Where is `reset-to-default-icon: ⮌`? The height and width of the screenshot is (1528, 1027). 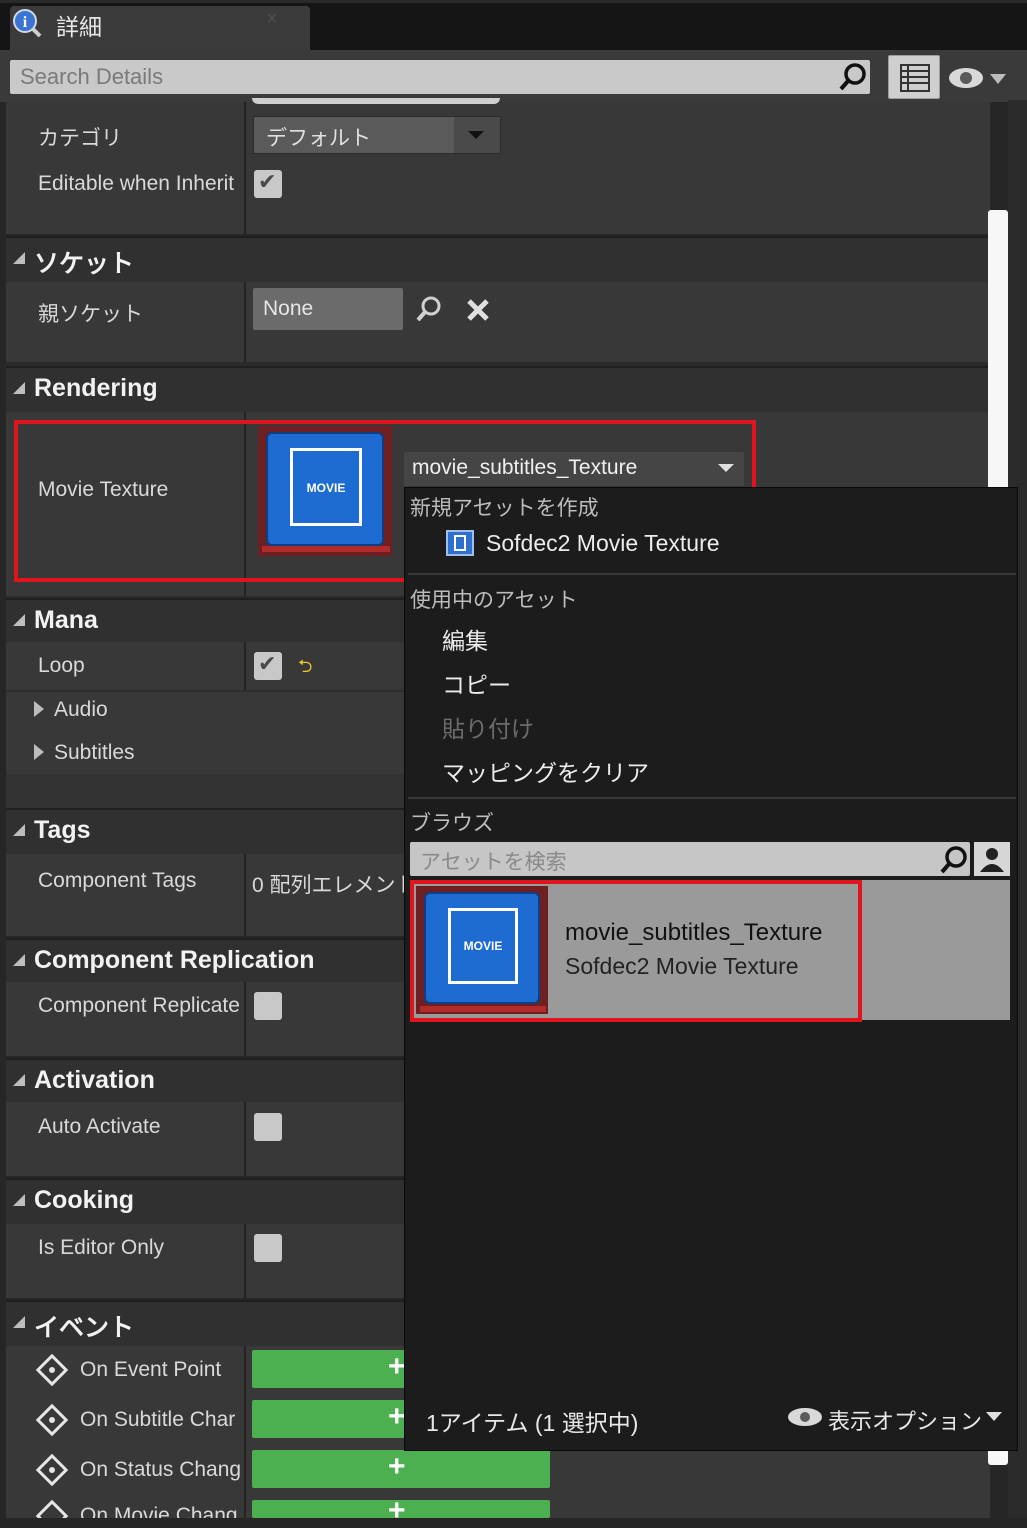 reset-to-default-icon: ⮌ is located at coordinates (305, 669).